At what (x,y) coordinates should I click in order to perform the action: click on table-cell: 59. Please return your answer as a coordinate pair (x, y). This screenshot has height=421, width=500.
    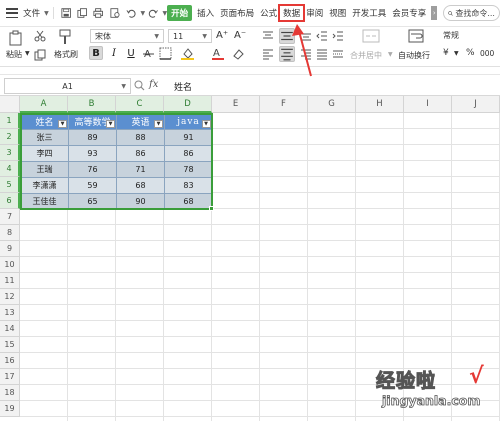
    Looking at the image, I should click on (92, 185).